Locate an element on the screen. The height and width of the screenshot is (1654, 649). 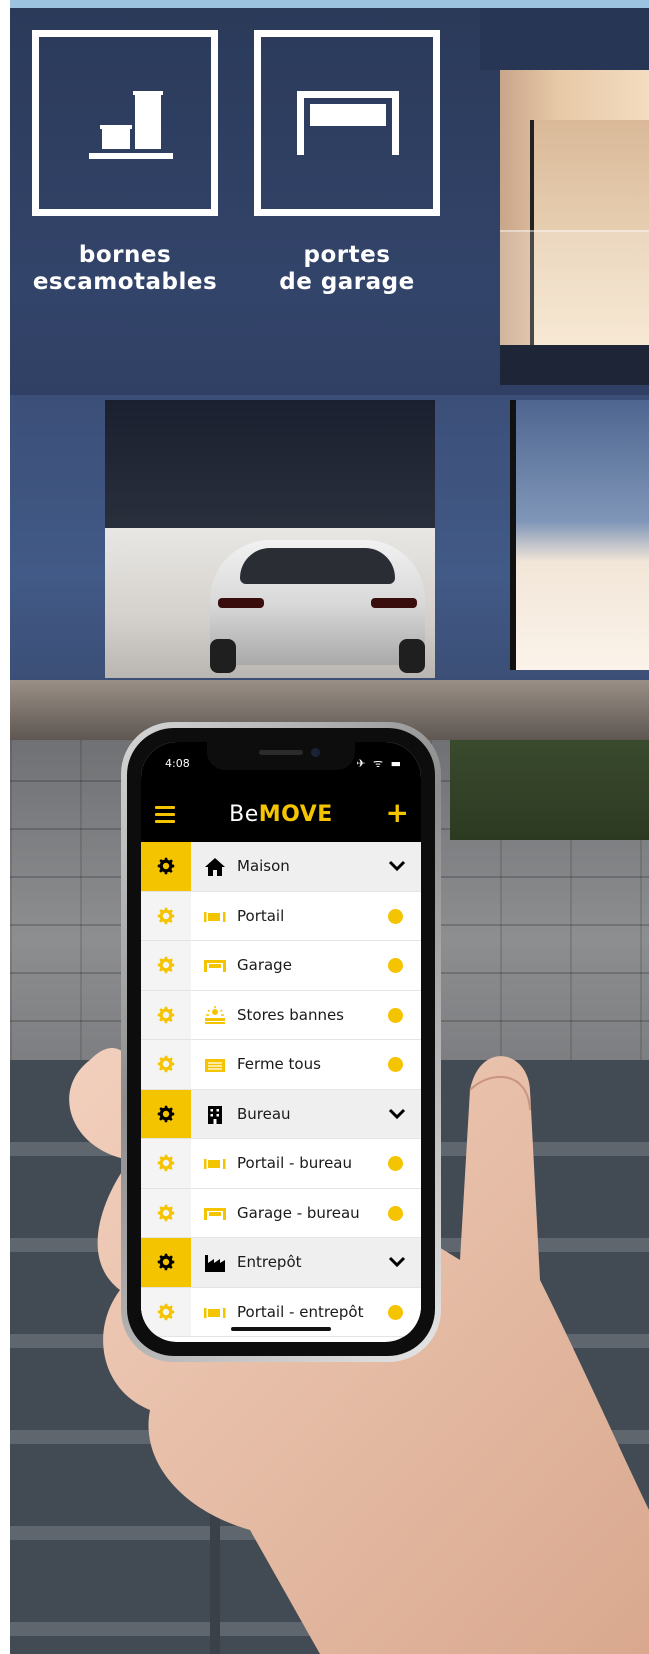
awning-icon is located at coordinates (215, 1014).